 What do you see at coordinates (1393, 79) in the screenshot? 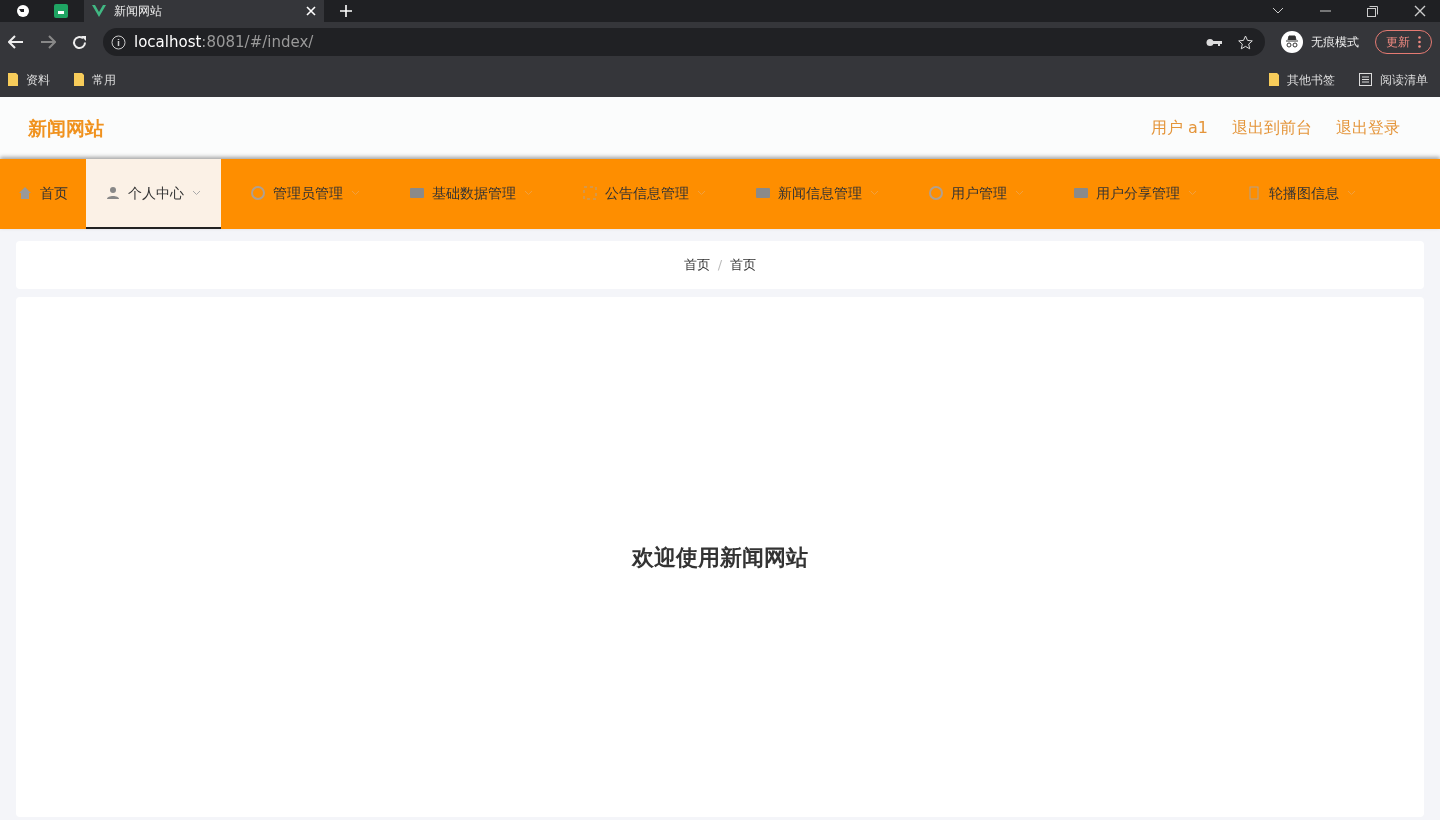
I see `reading-list: 阅读清单` at bounding box center [1393, 79].